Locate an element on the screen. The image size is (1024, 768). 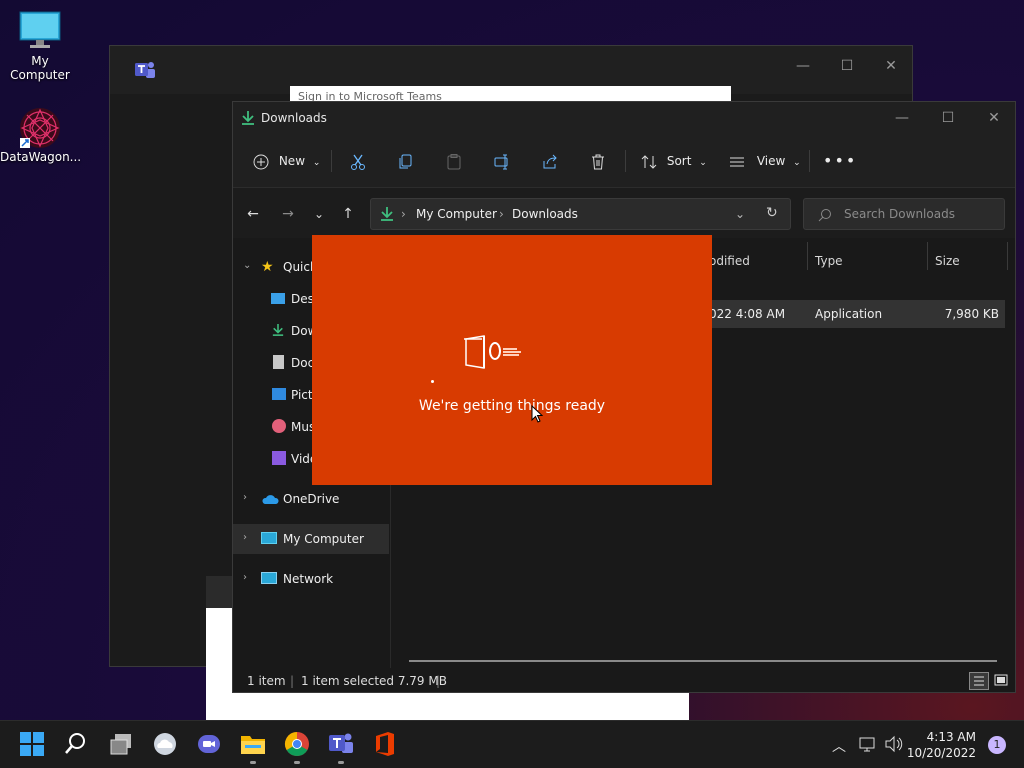
recent-locations-button: ⌄ is located at coordinates (319, 214).